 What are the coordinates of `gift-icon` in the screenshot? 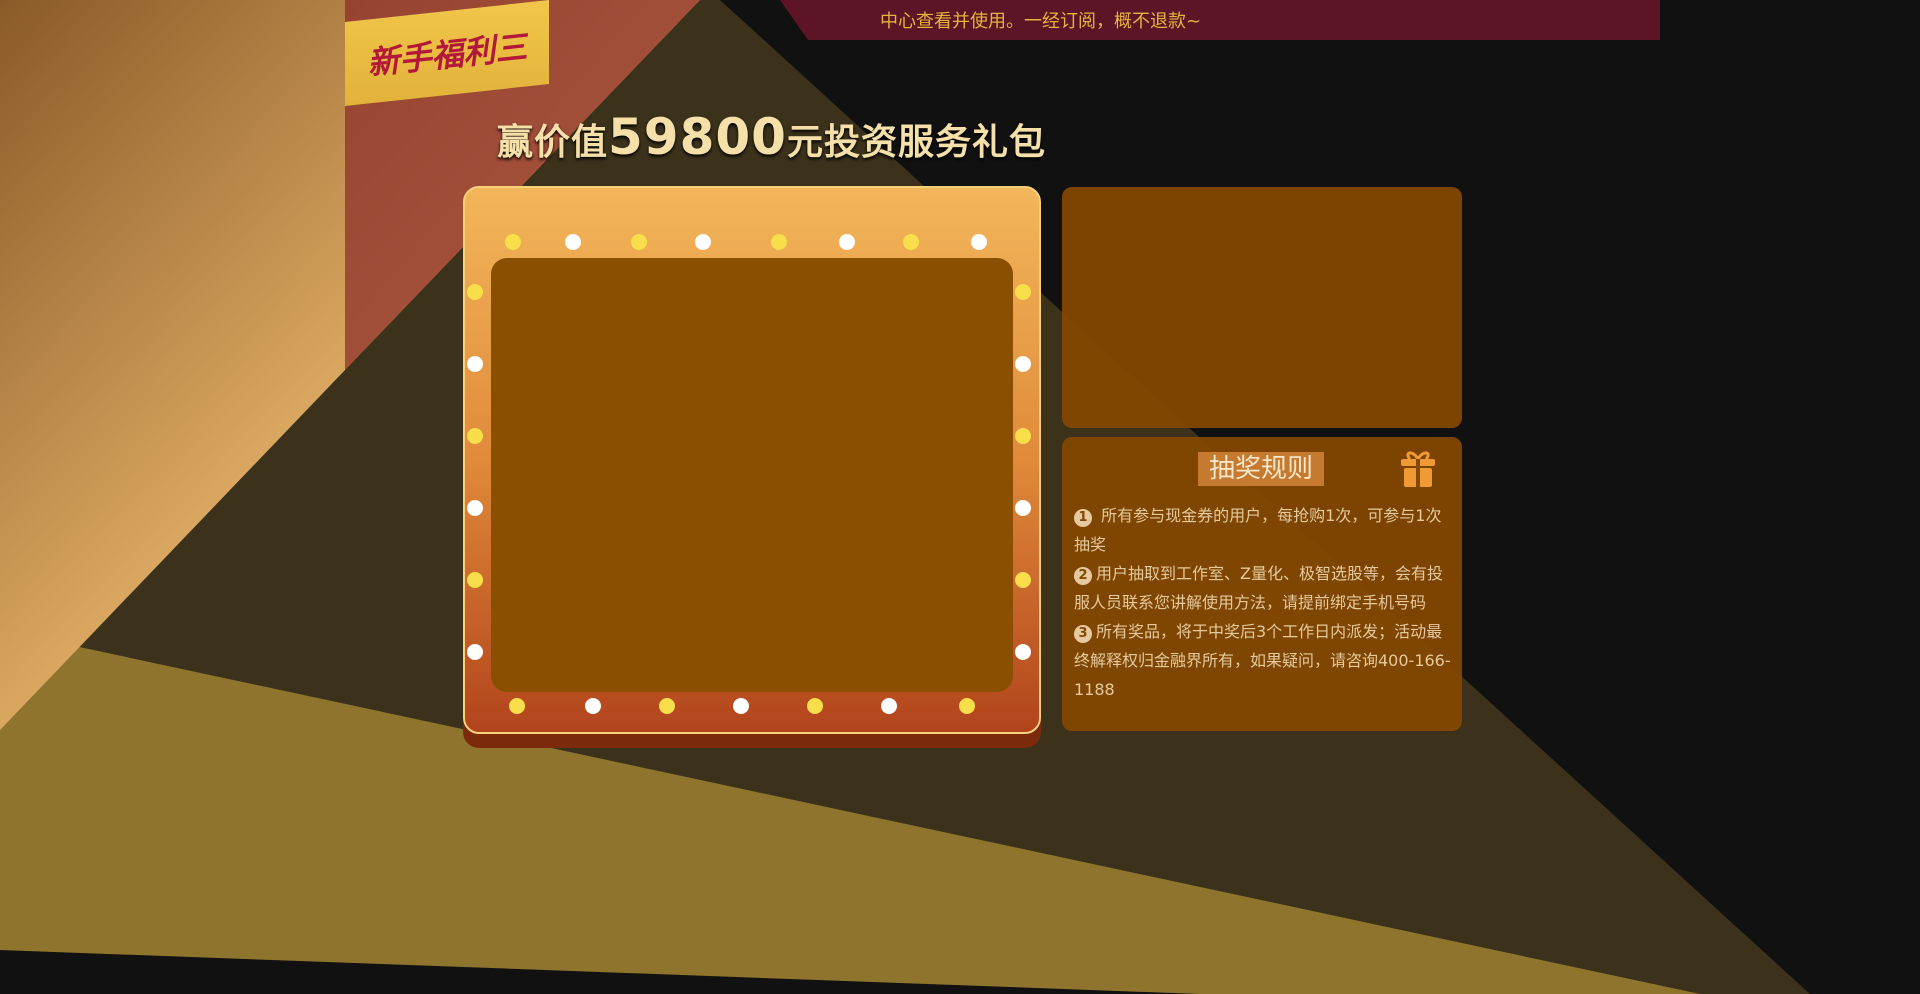 It's located at (1418, 469).